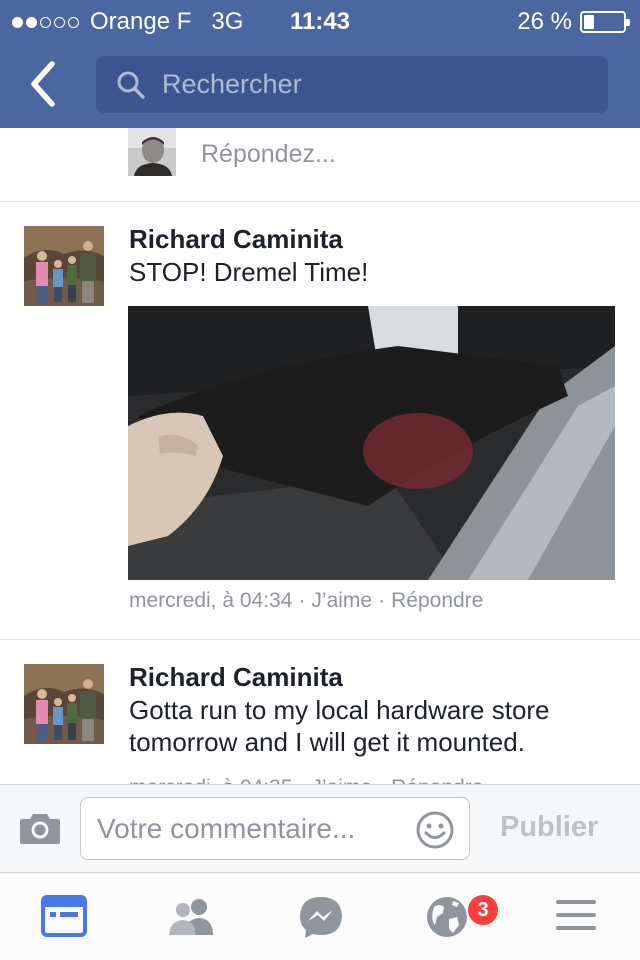  I want to click on avatar-photo, so click(152, 152).